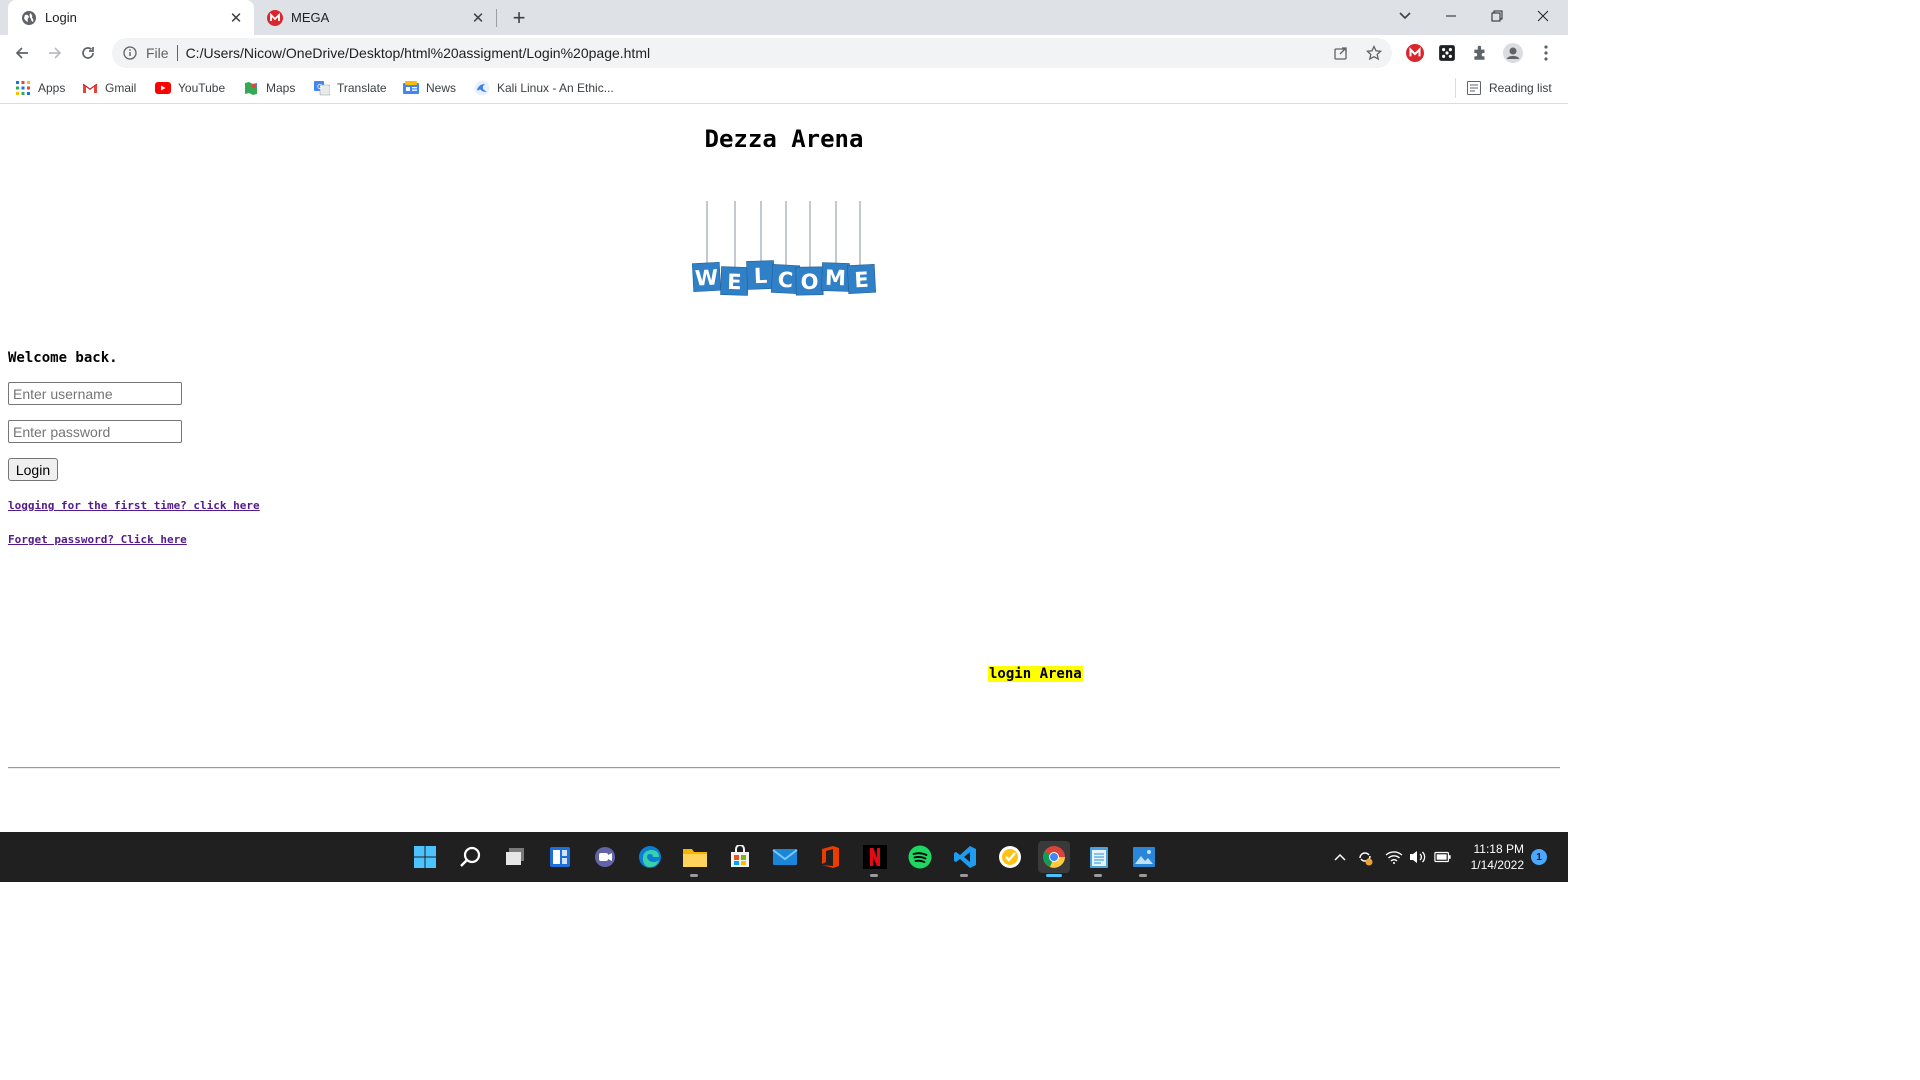 Image resolution: width=1920 pixels, height=1080 pixels. Describe the element at coordinates (965, 857) in the screenshot. I see `vscode-icon` at that location.